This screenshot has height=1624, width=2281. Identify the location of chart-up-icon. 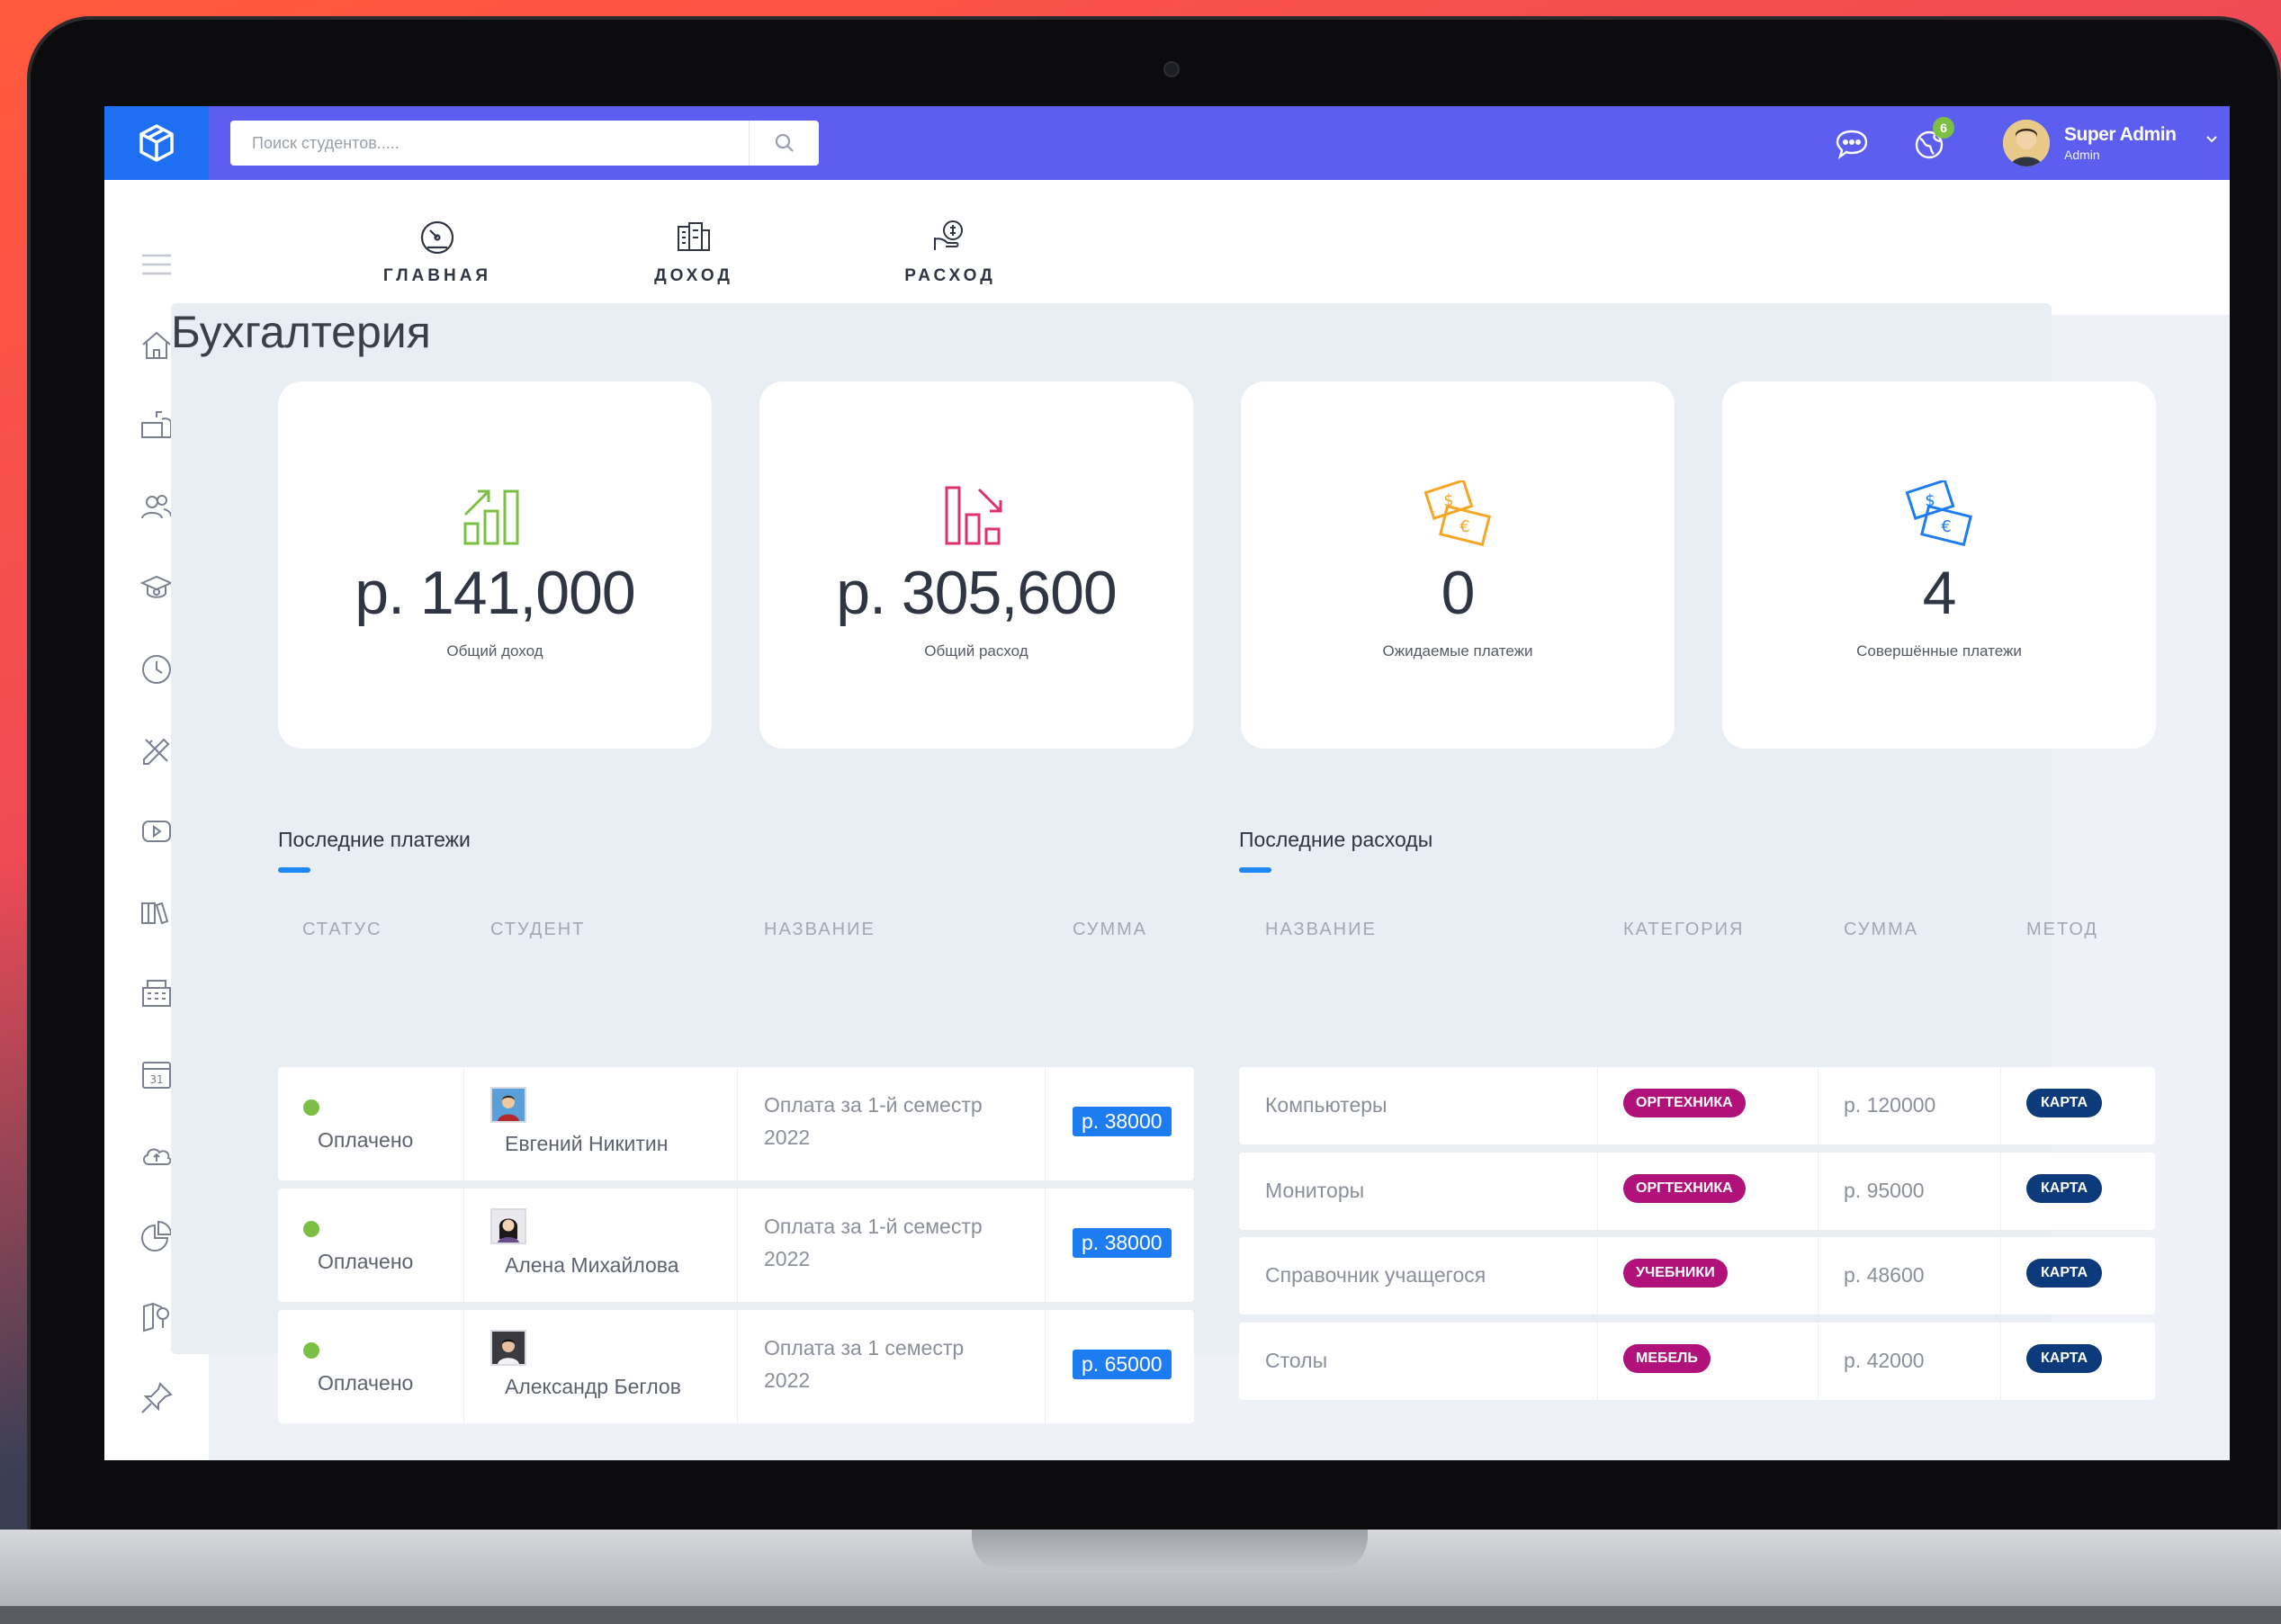
(491, 517).